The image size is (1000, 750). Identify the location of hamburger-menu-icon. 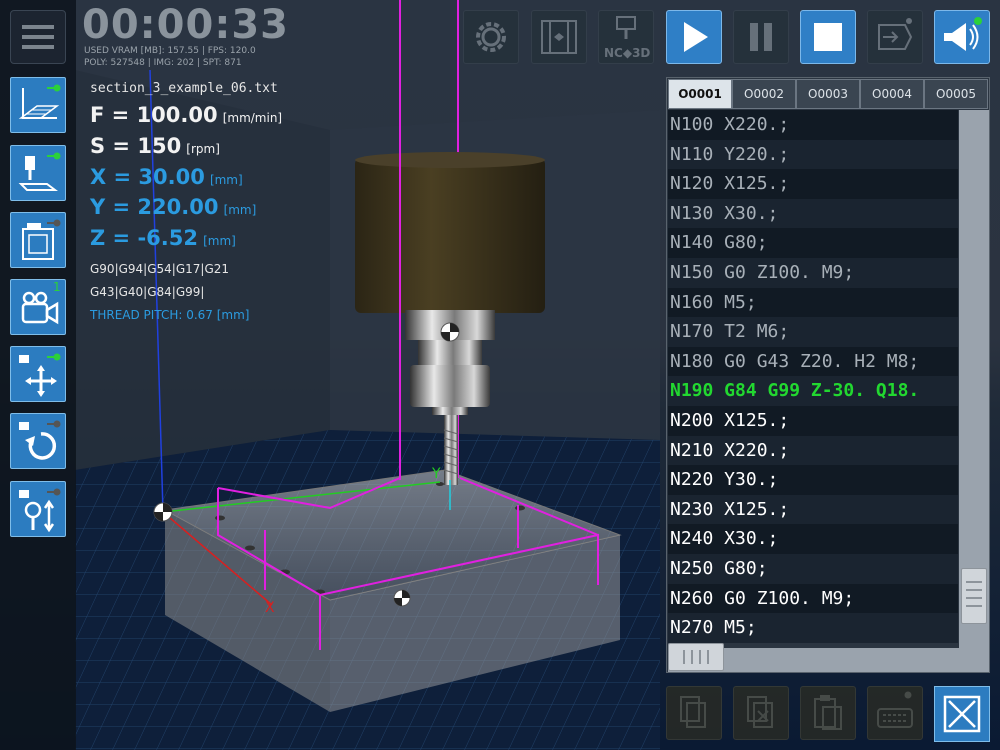
(38, 37).